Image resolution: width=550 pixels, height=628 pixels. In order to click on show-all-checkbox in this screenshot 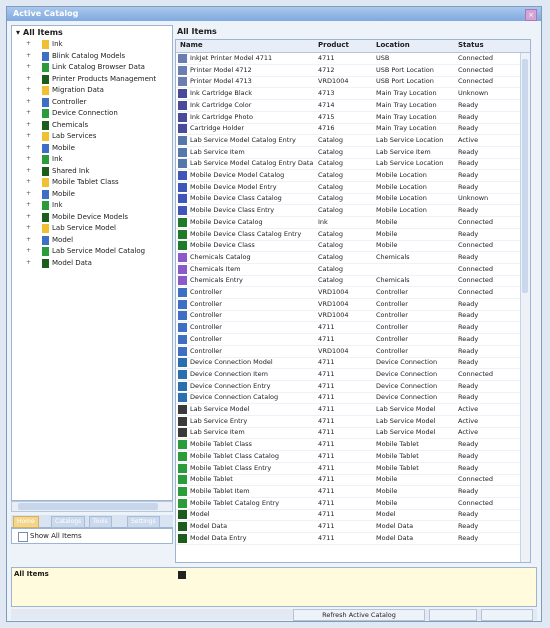, I will do `click(23, 537)`.